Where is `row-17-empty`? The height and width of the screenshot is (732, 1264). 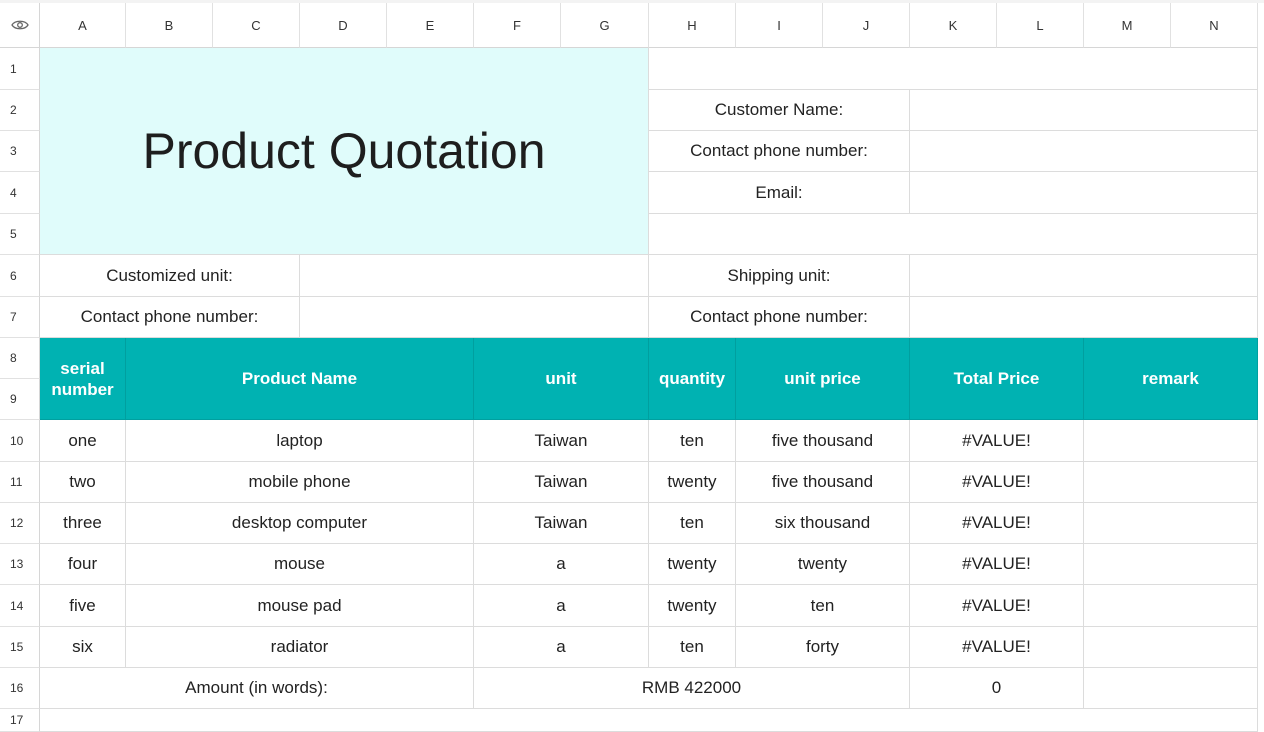
row-17-empty is located at coordinates (649, 720).